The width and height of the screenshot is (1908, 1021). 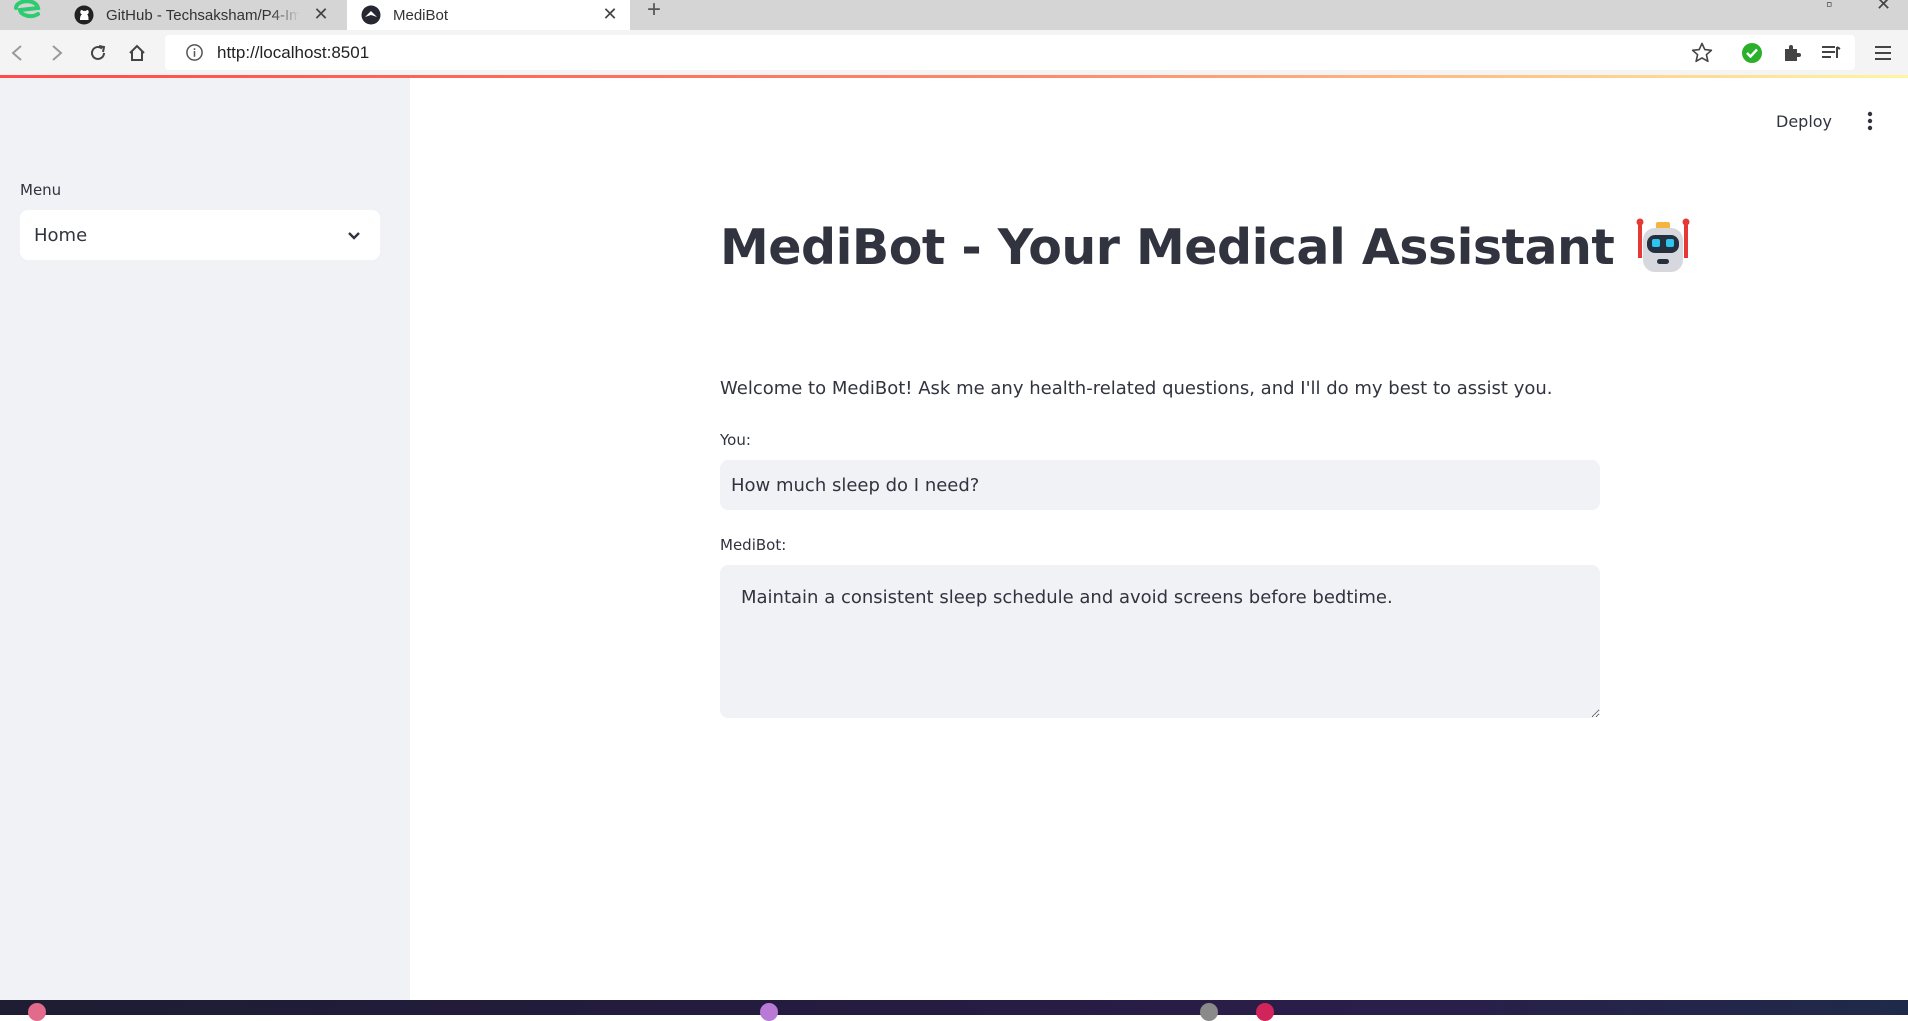 I want to click on medibot-label: MediBot:, so click(x=753, y=545).